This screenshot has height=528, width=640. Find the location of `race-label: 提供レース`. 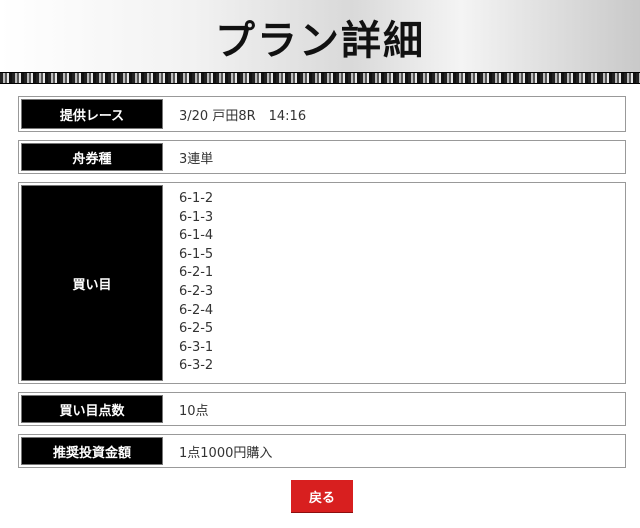

race-label: 提供レース is located at coordinates (92, 114).